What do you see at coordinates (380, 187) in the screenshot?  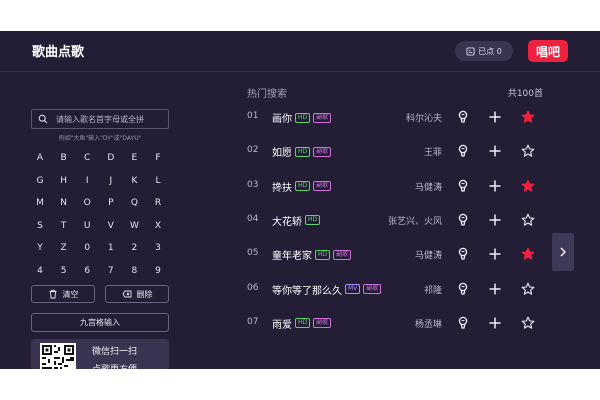 I see `song-row: 03 搀扶 HD 副歌 马健涛` at bounding box center [380, 187].